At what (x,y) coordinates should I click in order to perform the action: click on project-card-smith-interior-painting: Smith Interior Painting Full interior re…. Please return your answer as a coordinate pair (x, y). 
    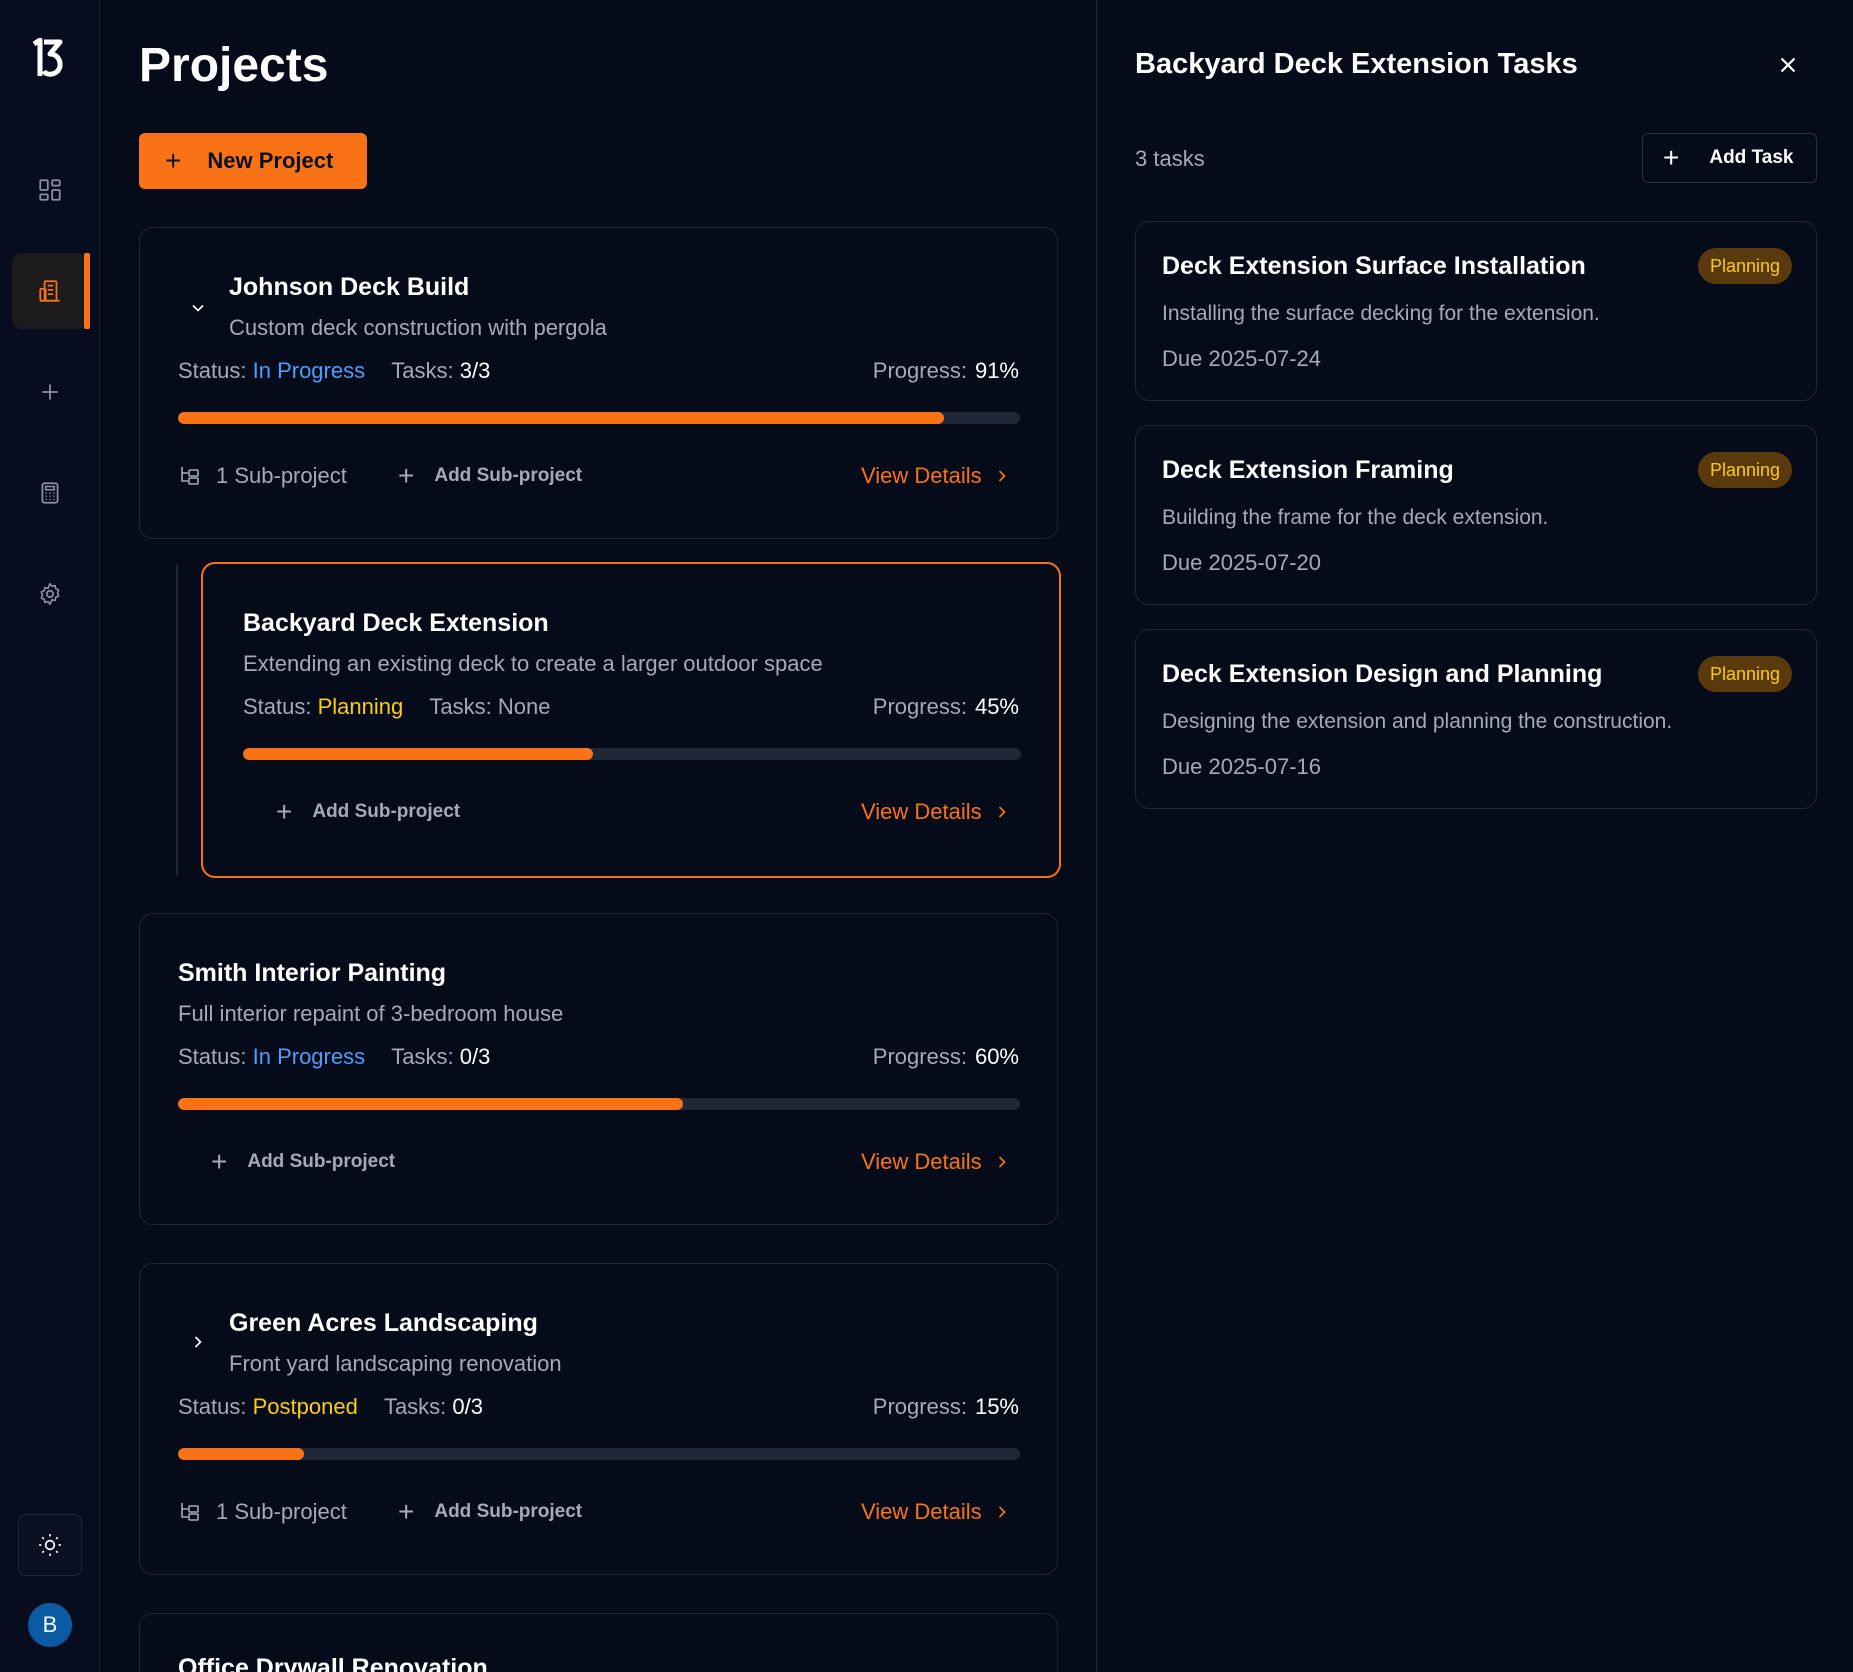
    Looking at the image, I should click on (598, 1069).